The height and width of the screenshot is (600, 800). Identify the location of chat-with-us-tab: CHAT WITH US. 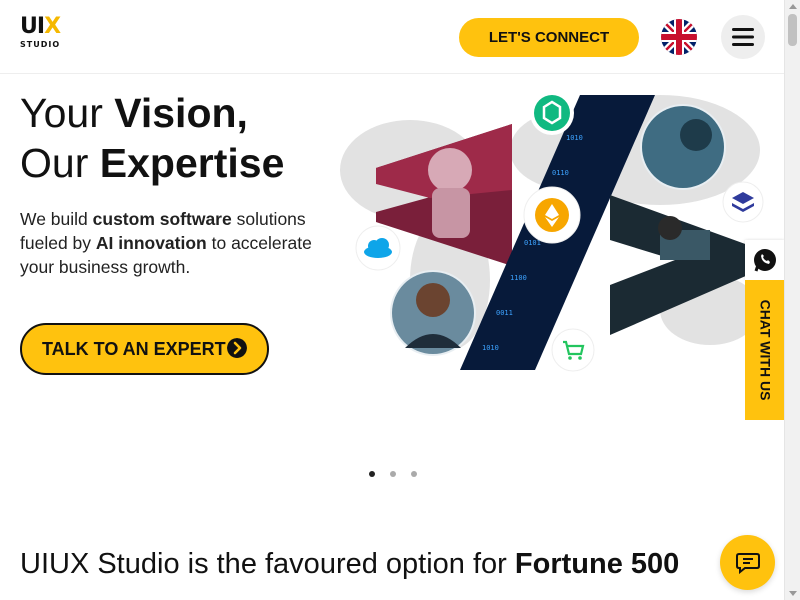
(765, 350).